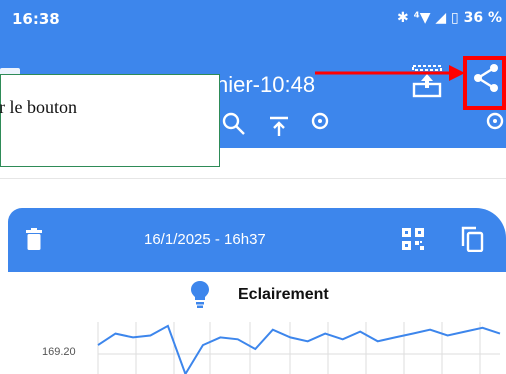 The width and height of the screenshot is (506, 374). I want to click on sort-icon, so click(279, 125).